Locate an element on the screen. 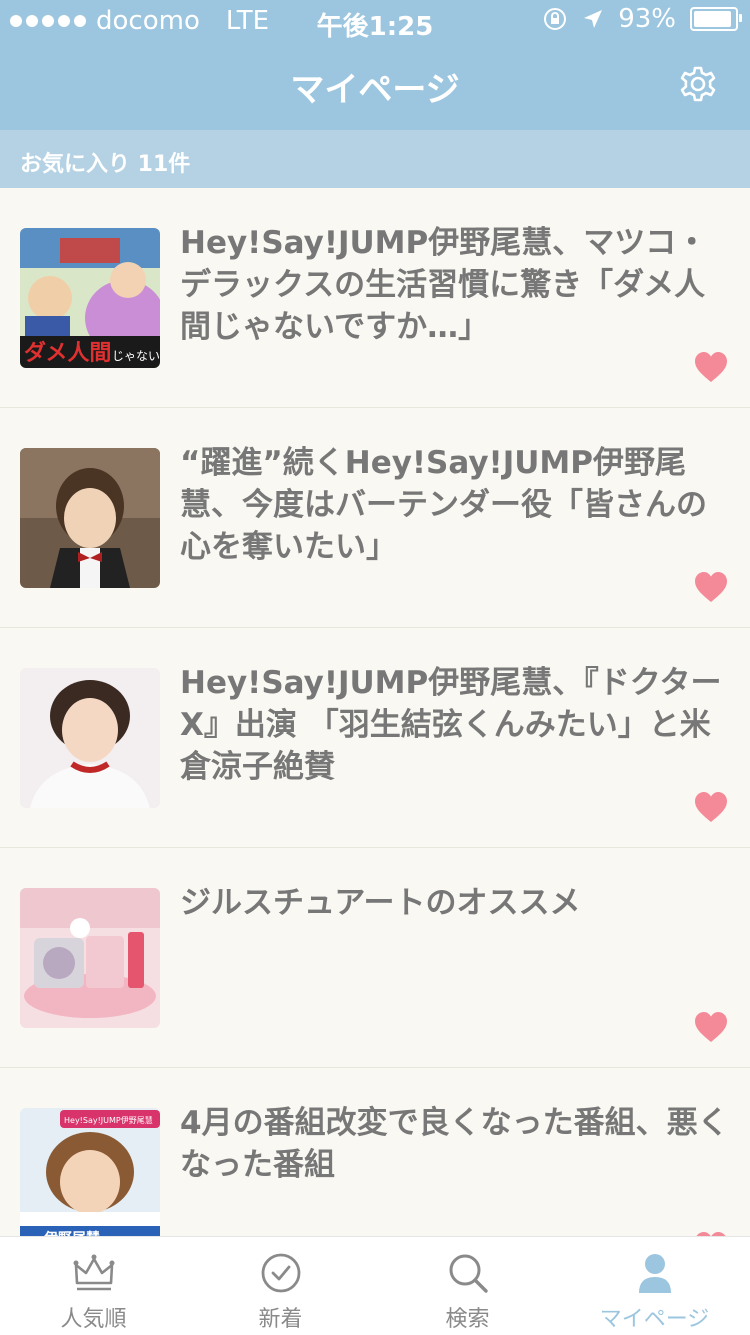 This screenshot has width=750, height=1335. status-bar: docomo LTE 午後1:25 93% is located at coordinates (375, 21).